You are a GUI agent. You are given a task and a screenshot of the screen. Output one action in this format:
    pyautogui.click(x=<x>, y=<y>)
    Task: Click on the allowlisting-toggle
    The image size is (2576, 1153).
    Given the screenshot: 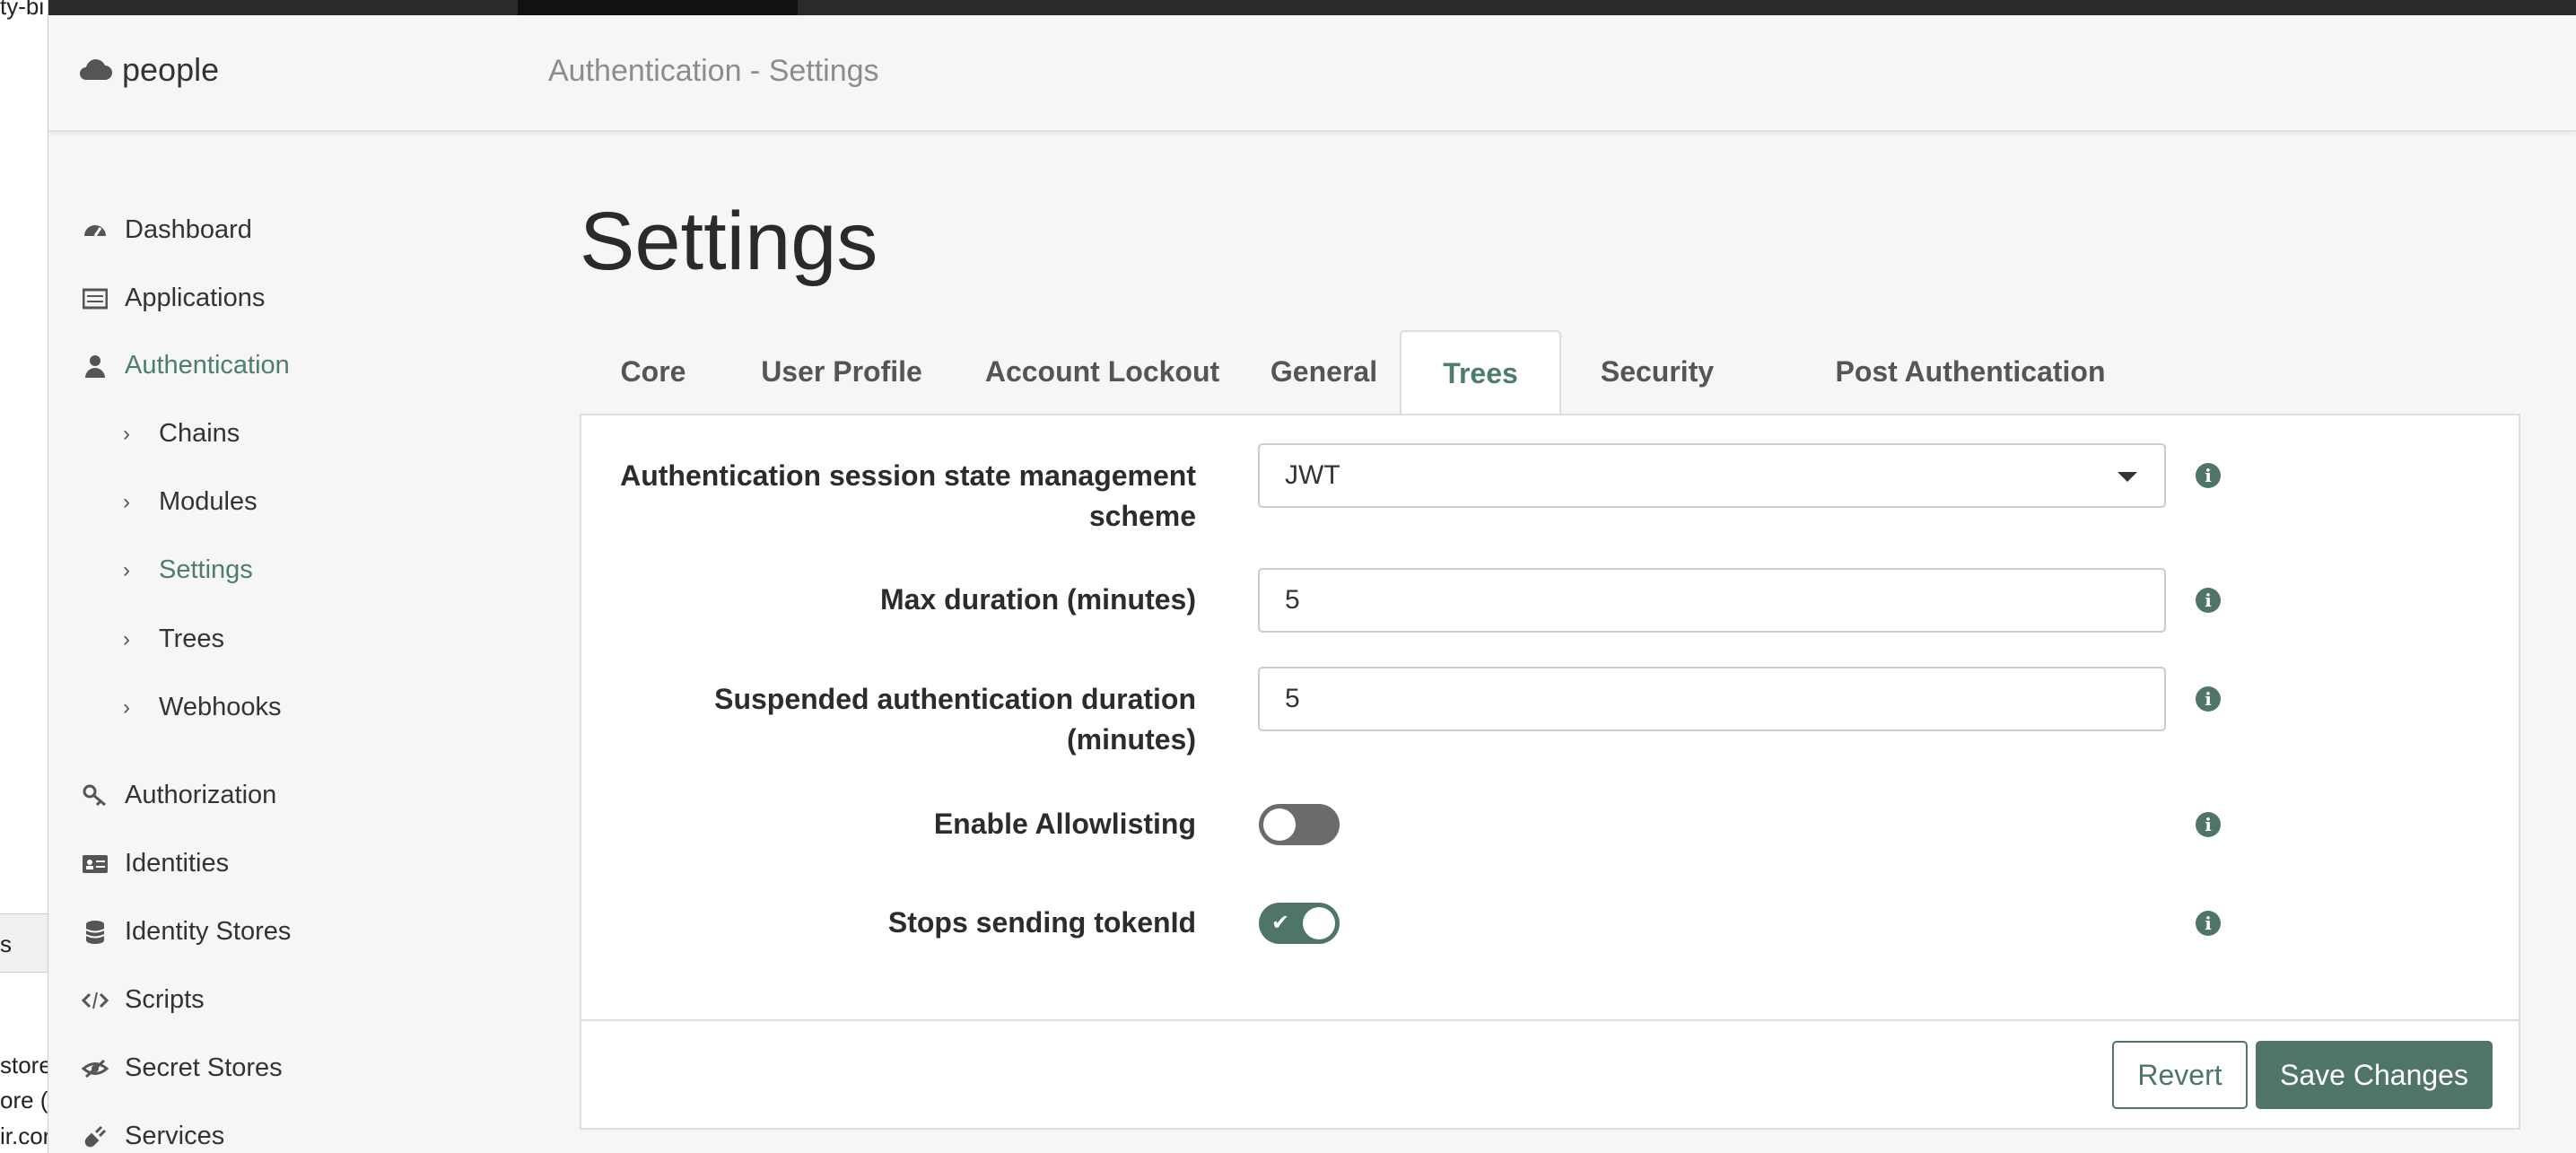 What is the action you would take?
    pyautogui.click(x=1300, y=824)
    